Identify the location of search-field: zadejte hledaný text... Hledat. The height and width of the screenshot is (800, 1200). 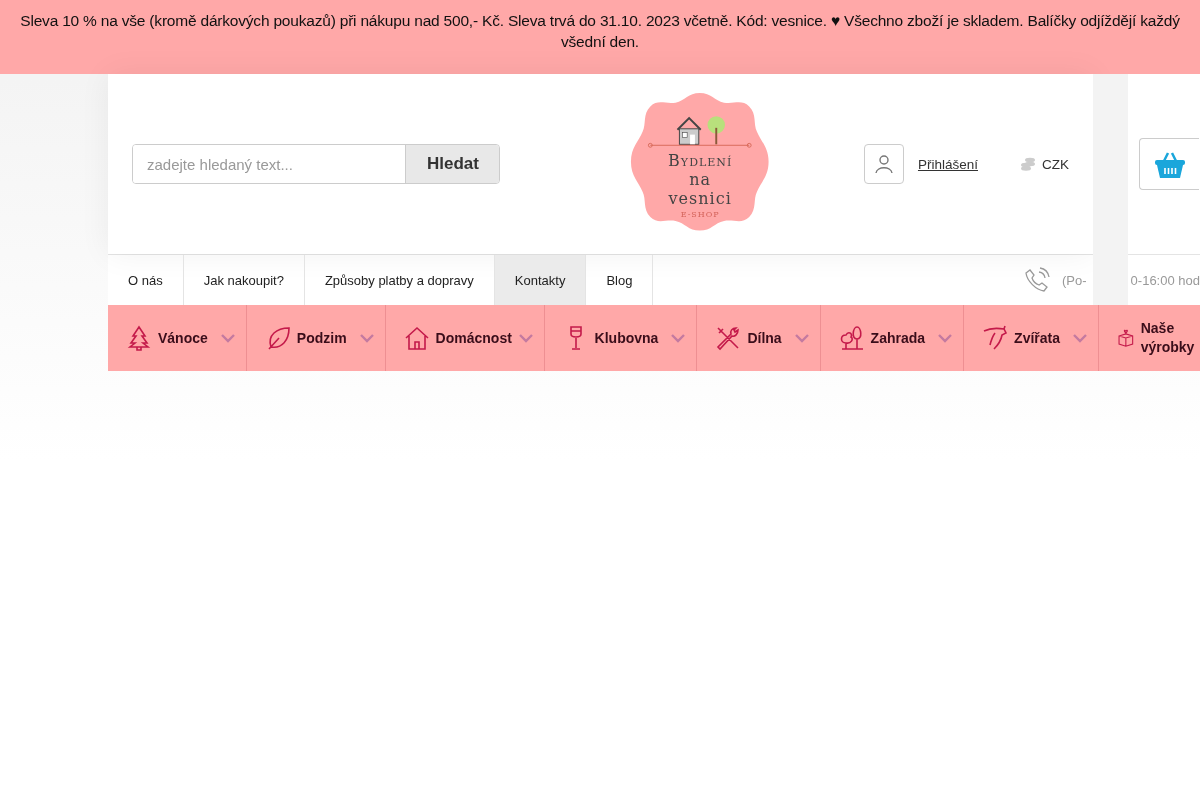
(316, 164).